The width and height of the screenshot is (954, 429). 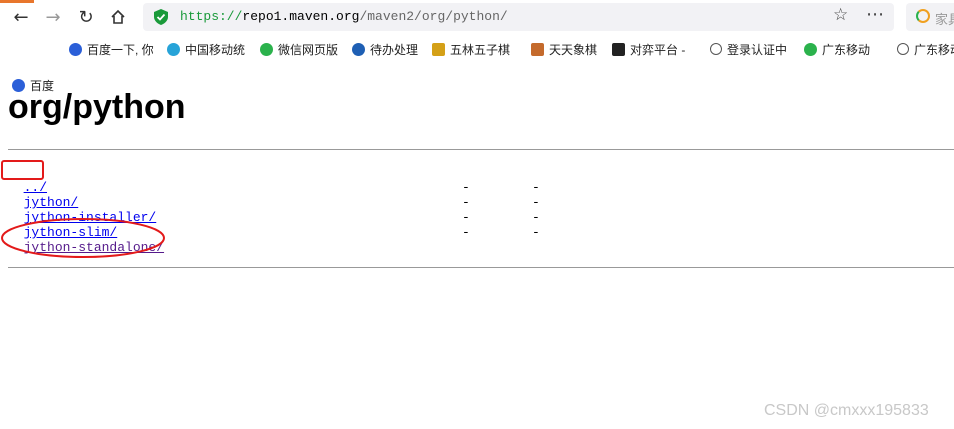 I want to click on annotation-ellipse, so click(x=83, y=238).